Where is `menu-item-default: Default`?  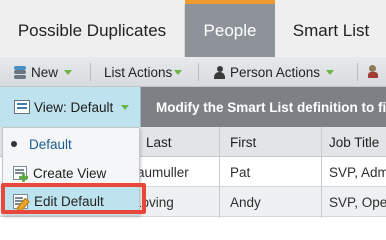 menu-item-default: Default is located at coordinates (71, 144).